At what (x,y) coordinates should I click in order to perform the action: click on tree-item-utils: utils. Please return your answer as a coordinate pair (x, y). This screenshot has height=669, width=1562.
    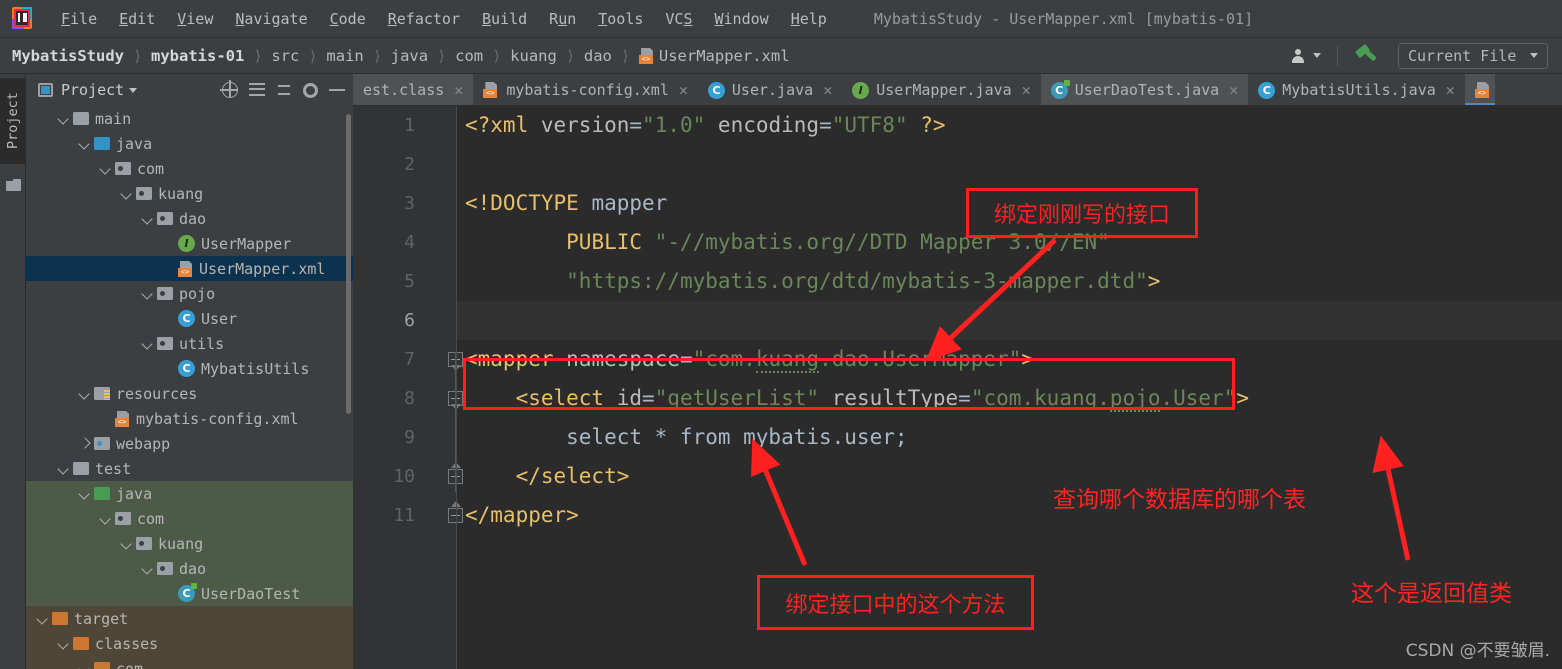
    Looking at the image, I should click on (189, 343).